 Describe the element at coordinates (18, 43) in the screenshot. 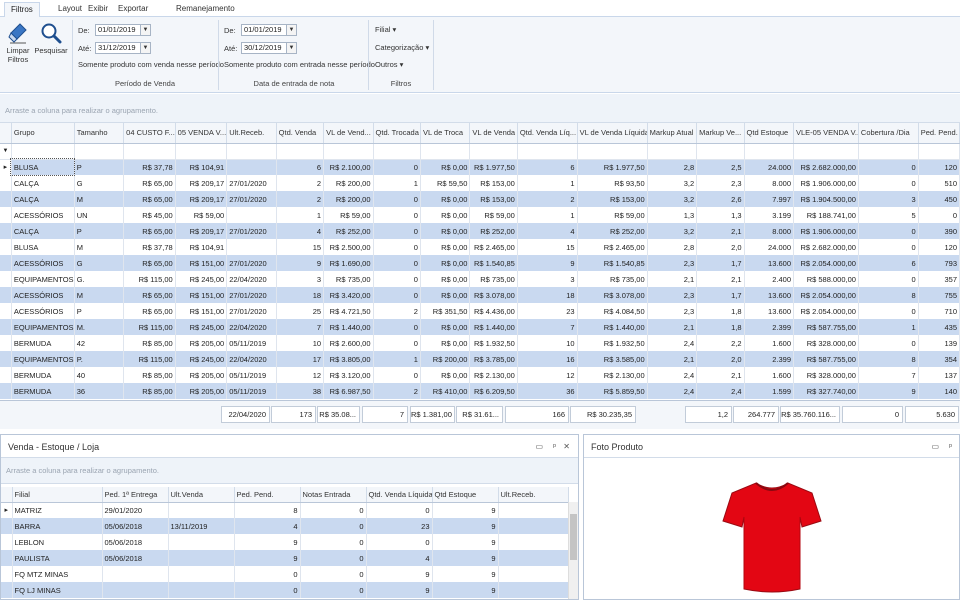

I see `clear-filters-button: Limpar Filtros` at that location.